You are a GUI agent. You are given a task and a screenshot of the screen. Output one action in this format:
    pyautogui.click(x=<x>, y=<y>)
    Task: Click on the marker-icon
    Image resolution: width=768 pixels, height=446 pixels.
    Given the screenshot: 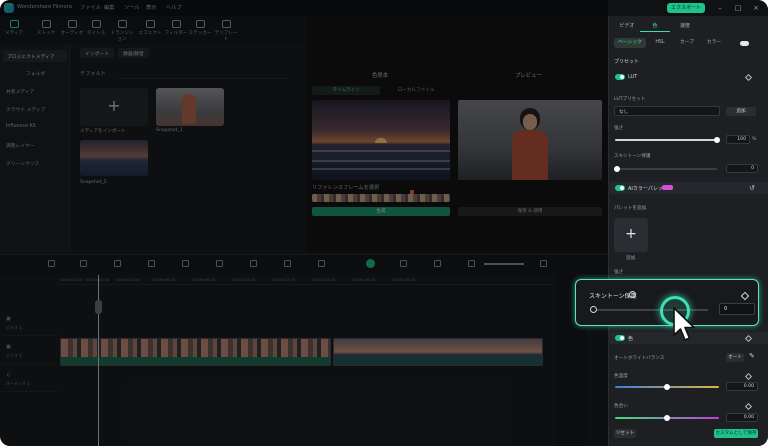 What is the action you would take?
    pyautogui.click(x=403, y=263)
    